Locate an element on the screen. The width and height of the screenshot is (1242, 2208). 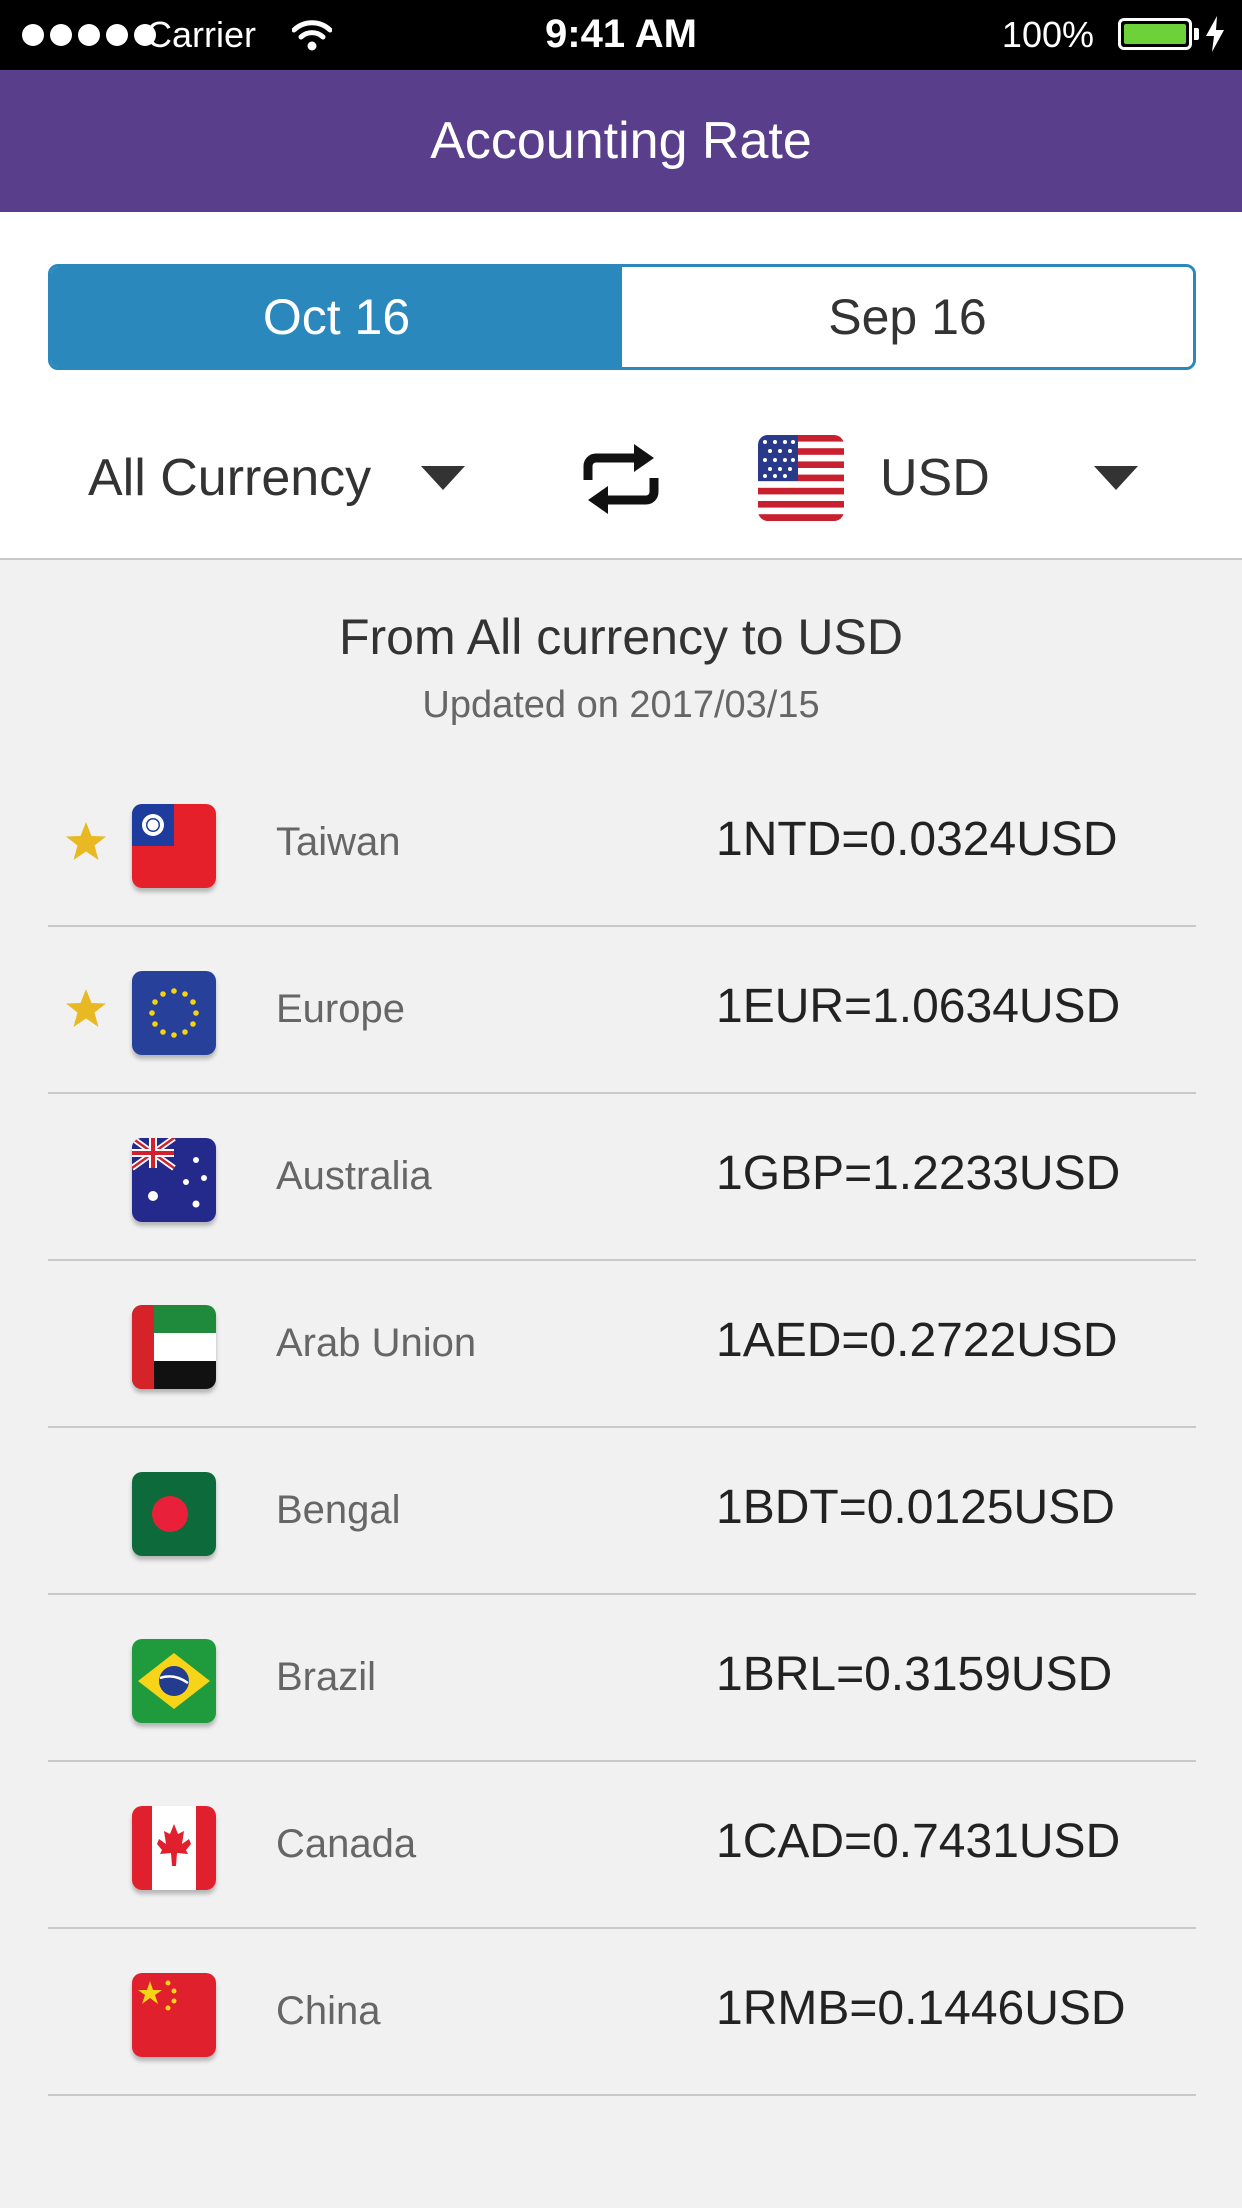
taiwan-flag-icon is located at coordinates (174, 846).